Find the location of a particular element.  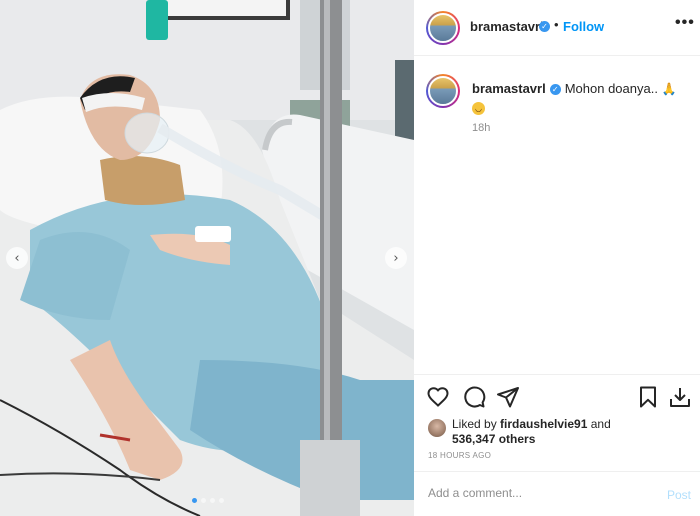

post-username: bramastavrl is located at coordinates (507, 26).